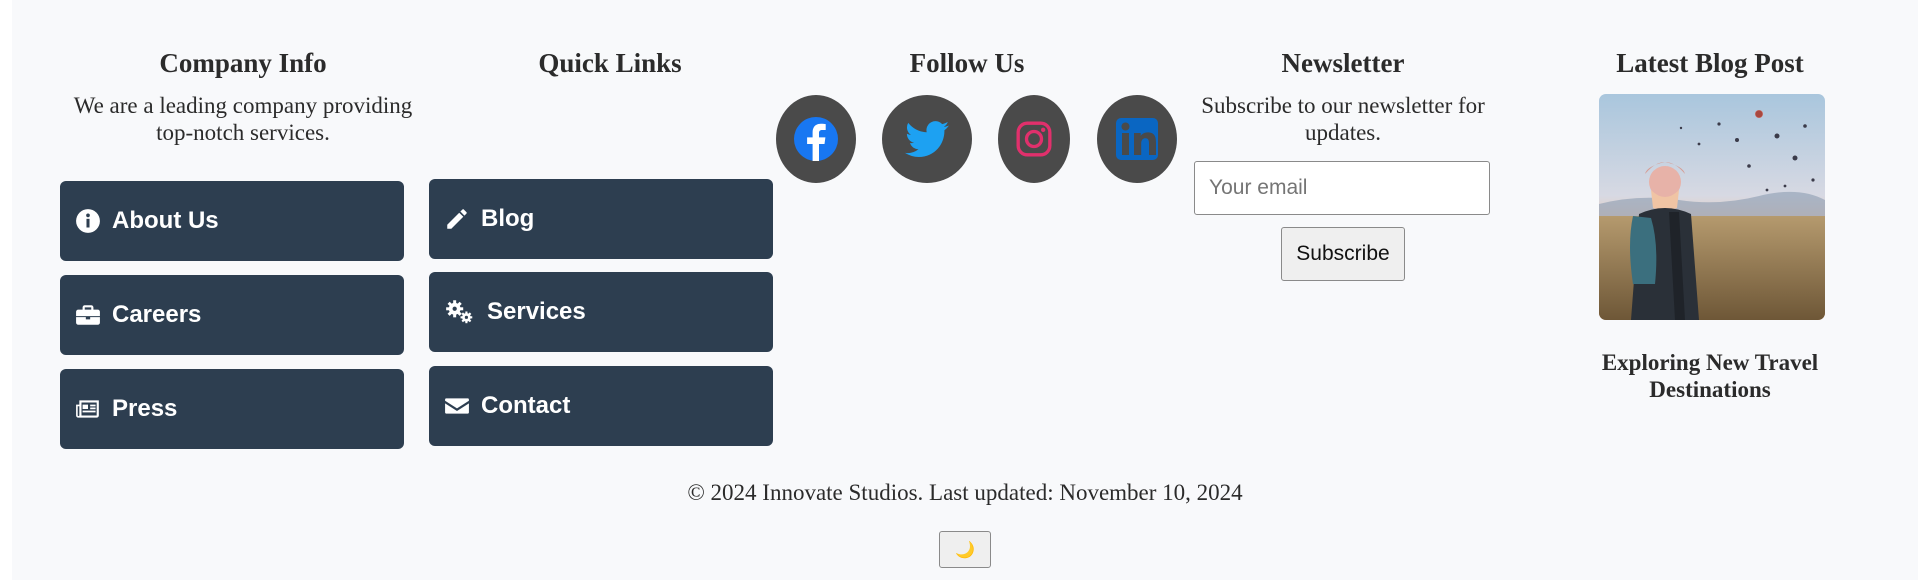 This screenshot has height=580, width=1918. I want to click on services-button: Services, so click(601, 312).